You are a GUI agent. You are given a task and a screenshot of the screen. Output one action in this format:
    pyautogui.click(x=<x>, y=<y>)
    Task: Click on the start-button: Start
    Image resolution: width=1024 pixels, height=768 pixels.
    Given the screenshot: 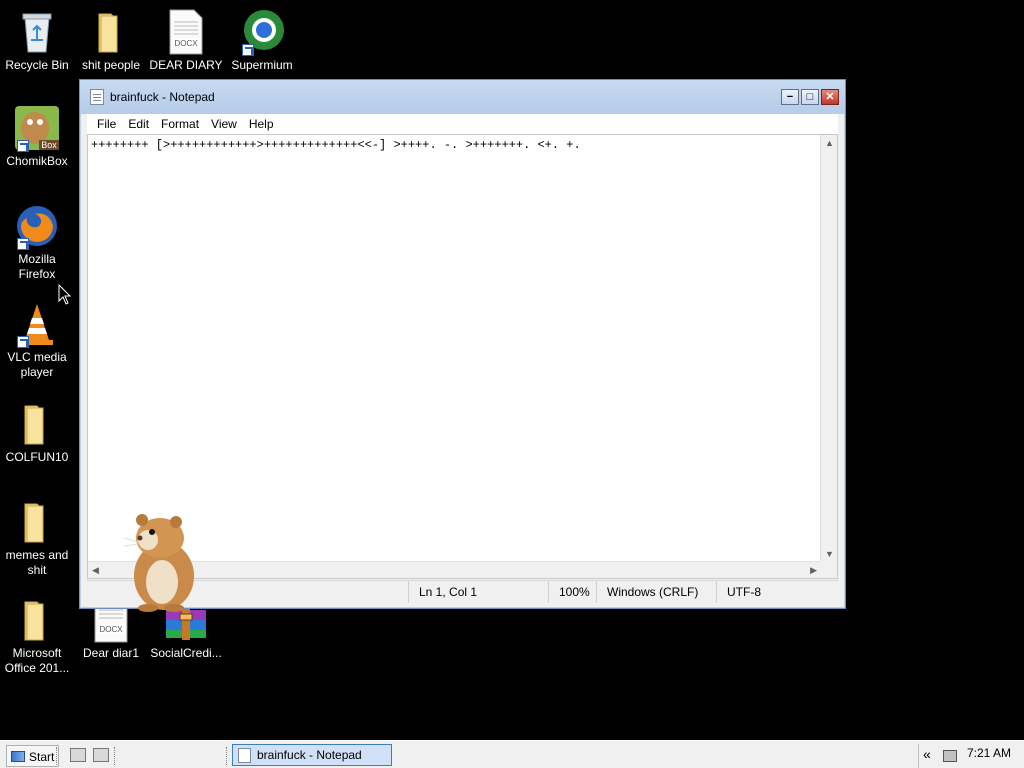 What is the action you would take?
    pyautogui.click(x=33, y=756)
    